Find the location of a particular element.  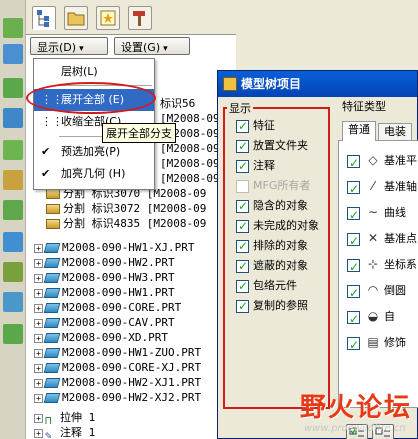

feature-type-row: ⊹ 坐标系 is located at coordinates (382, 265).